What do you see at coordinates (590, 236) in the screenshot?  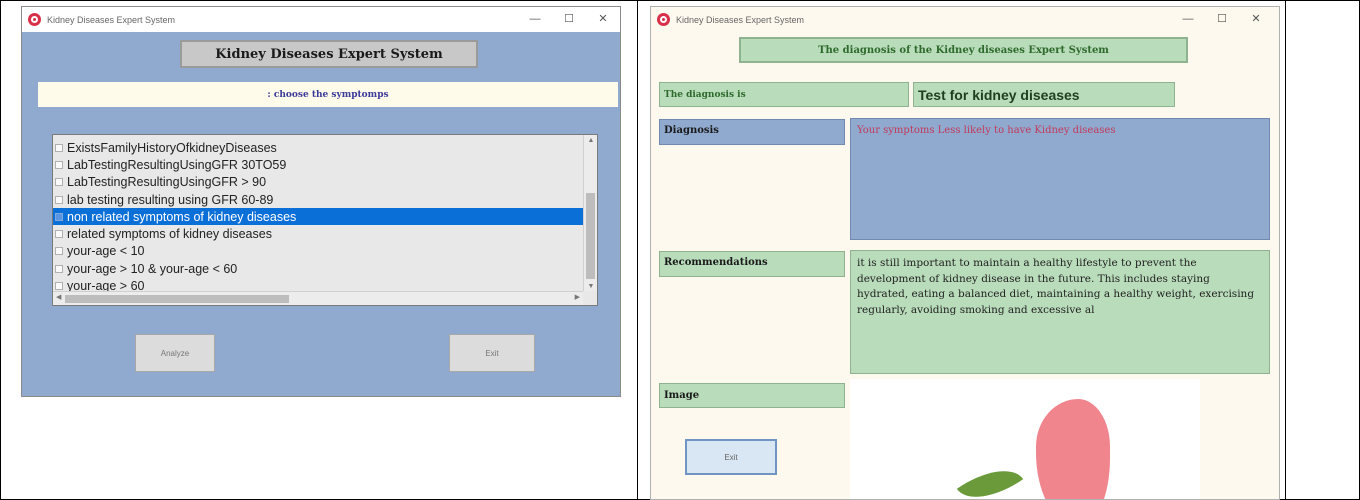 I see `vertical-scroll-thumb` at bounding box center [590, 236].